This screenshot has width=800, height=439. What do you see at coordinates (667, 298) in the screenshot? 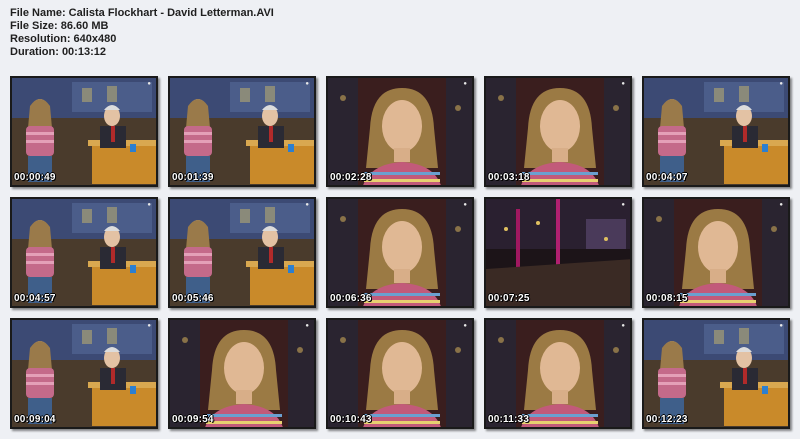
I see `thumbnail-timestamp: 00:08:15` at bounding box center [667, 298].